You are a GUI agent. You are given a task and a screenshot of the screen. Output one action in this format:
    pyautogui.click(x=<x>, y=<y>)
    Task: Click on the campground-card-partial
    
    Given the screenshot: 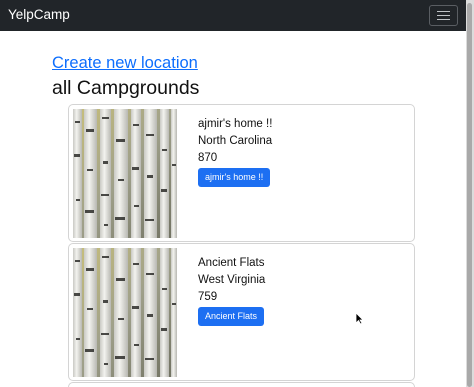 What is the action you would take?
    pyautogui.click(x=241, y=384)
    